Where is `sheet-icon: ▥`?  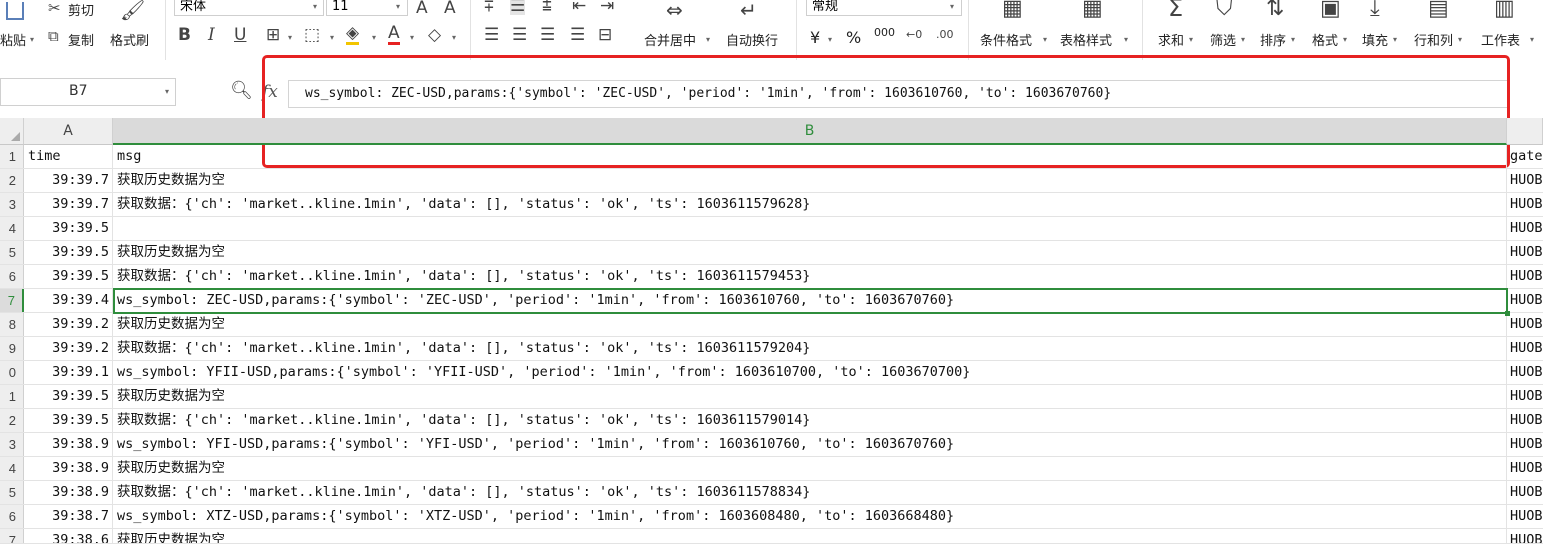 sheet-icon: ▥ is located at coordinates (1504, 10).